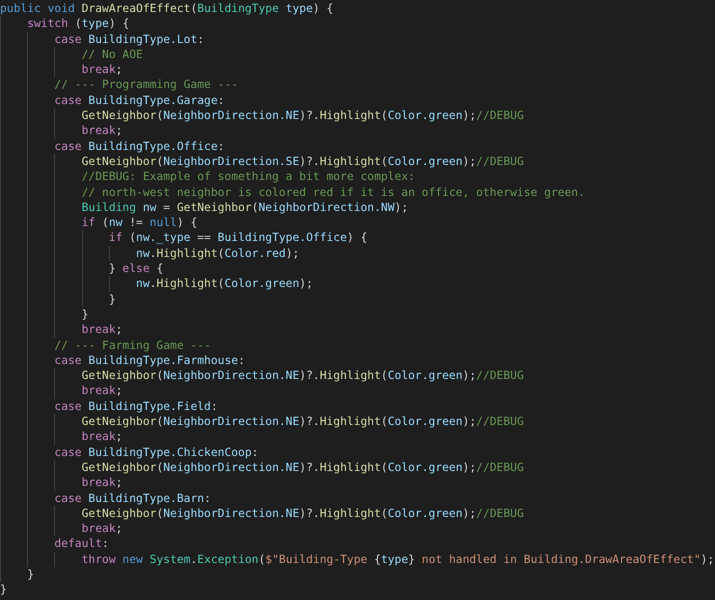 The height and width of the screenshot is (600, 715). I want to click on code-line: // --- Programming Game ---, so click(146, 85).